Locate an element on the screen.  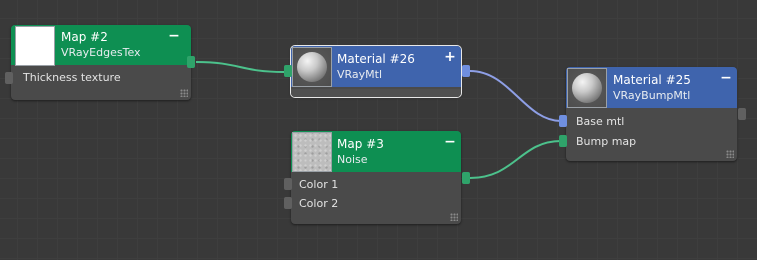
node-title: Material #25 is located at coordinates (652, 80).